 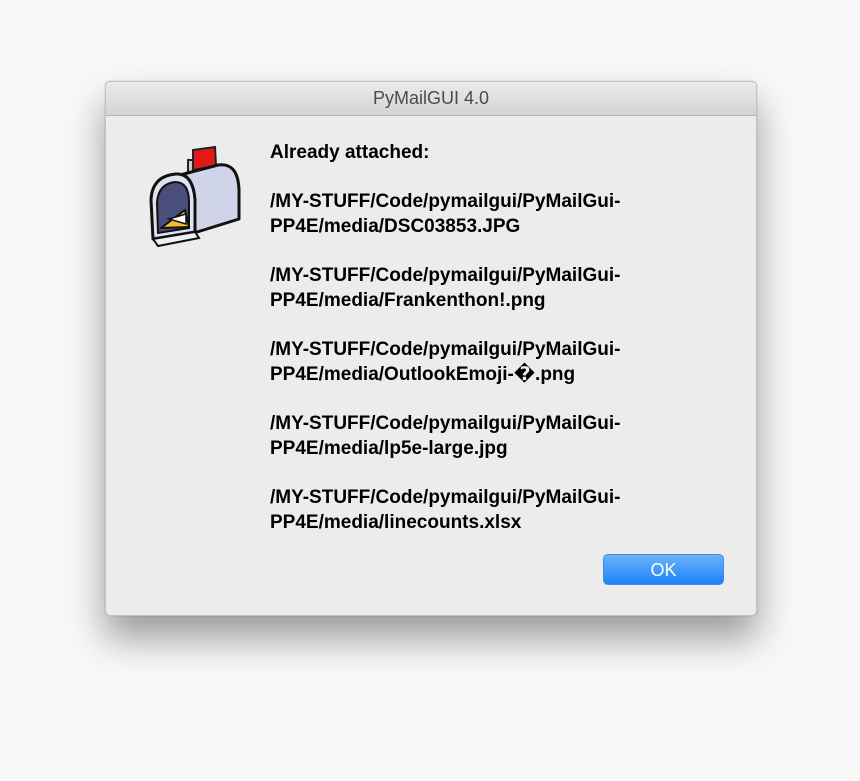 What do you see at coordinates (395, 226) in the screenshot?
I see `attachment-path-line2: PP4E/media/DSC03853.JPG` at bounding box center [395, 226].